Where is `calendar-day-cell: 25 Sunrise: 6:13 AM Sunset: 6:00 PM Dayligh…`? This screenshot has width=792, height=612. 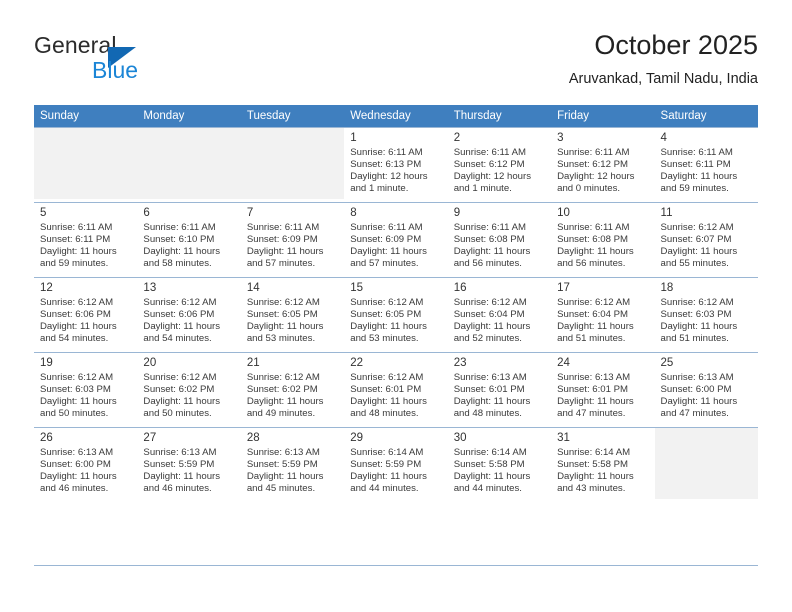 calendar-day-cell: 25 Sunrise: 6:13 AM Sunset: 6:00 PM Dayligh… is located at coordinates (706, 390).